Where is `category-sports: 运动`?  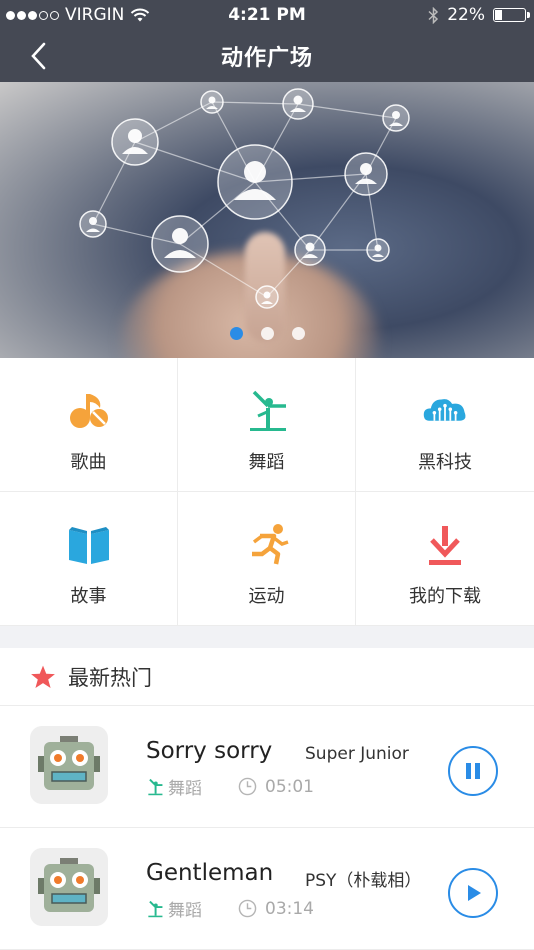 category-sports: 运动 is located at coordinates (267, 559).